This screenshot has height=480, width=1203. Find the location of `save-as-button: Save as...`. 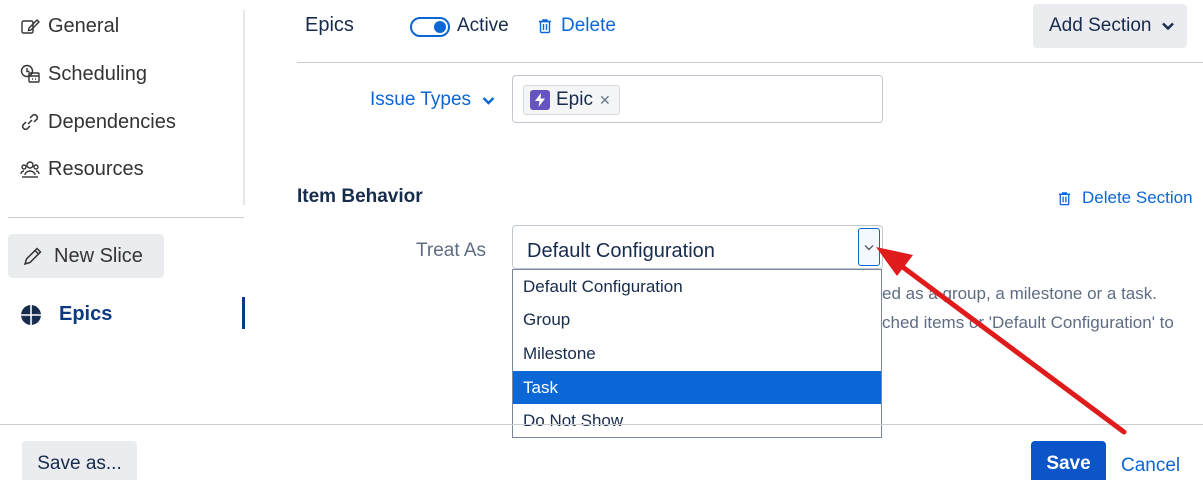

save-as-button: Save as... is located at coordinates (79, 460).